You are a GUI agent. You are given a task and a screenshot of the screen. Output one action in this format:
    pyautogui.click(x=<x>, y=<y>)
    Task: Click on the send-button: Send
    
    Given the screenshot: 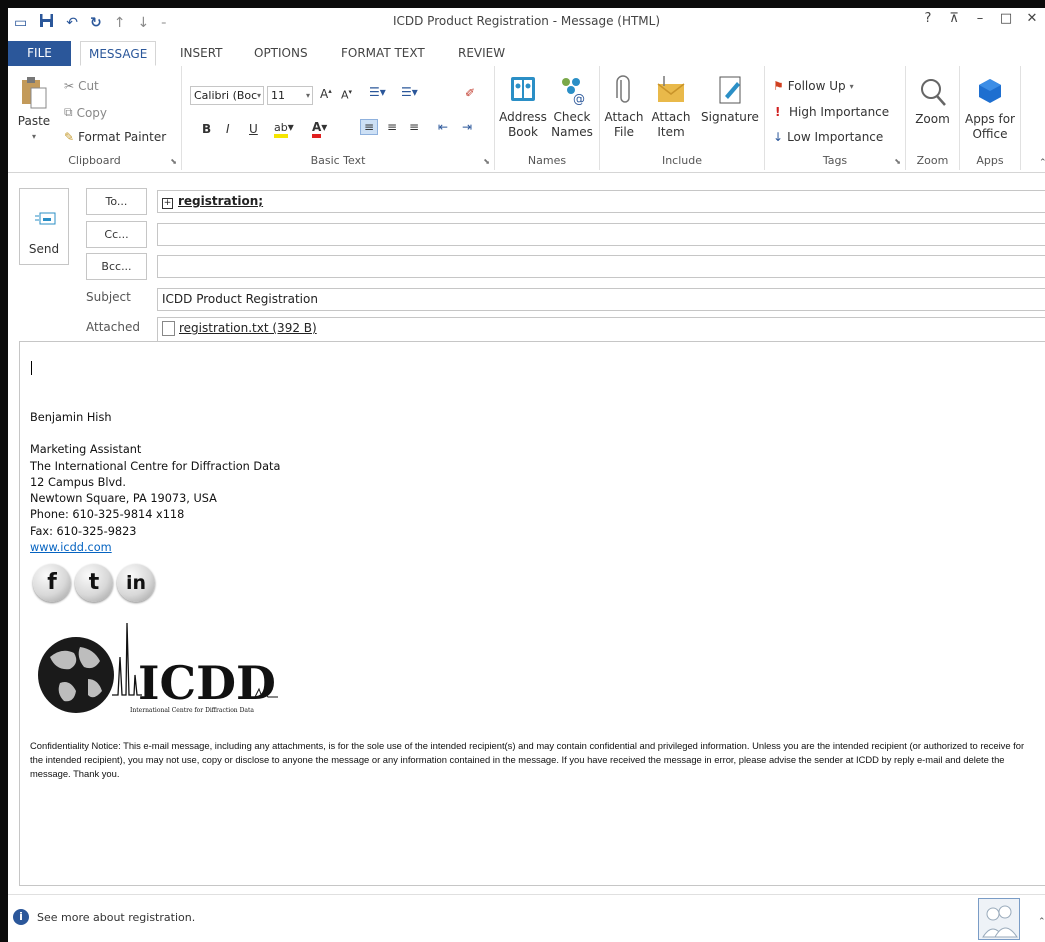 What is the action you would take?
    pyautogui.click(x=44, y=226)
    